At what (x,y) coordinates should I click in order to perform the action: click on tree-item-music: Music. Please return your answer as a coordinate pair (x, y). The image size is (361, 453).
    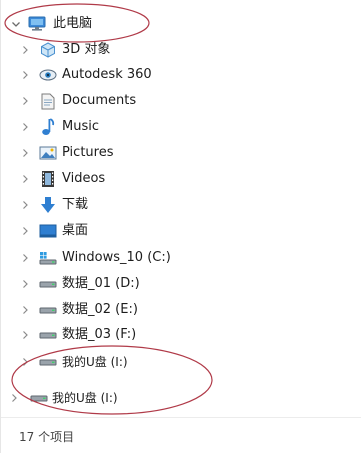
    Looking at the image, I should click on (151, 127).